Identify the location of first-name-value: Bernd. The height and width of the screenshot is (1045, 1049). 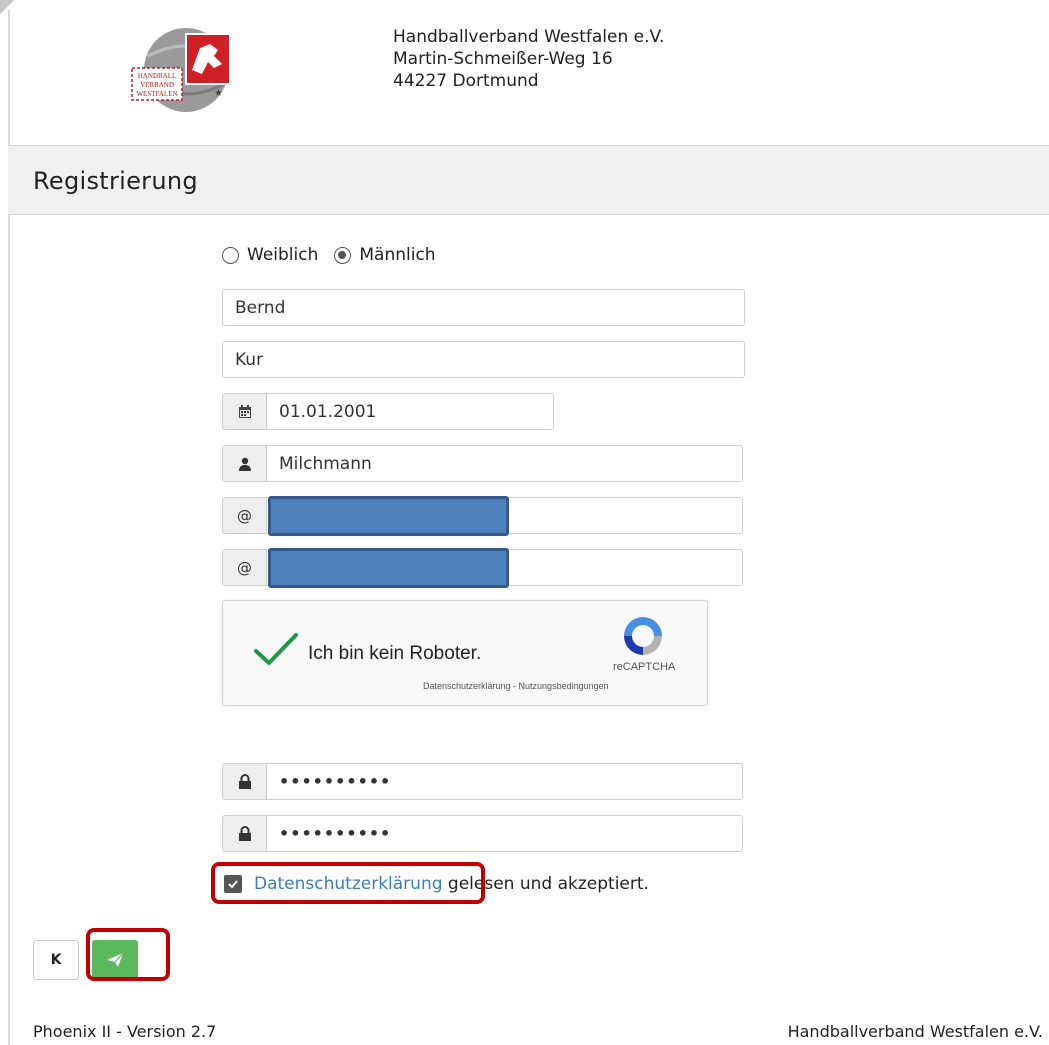
(260, 307).